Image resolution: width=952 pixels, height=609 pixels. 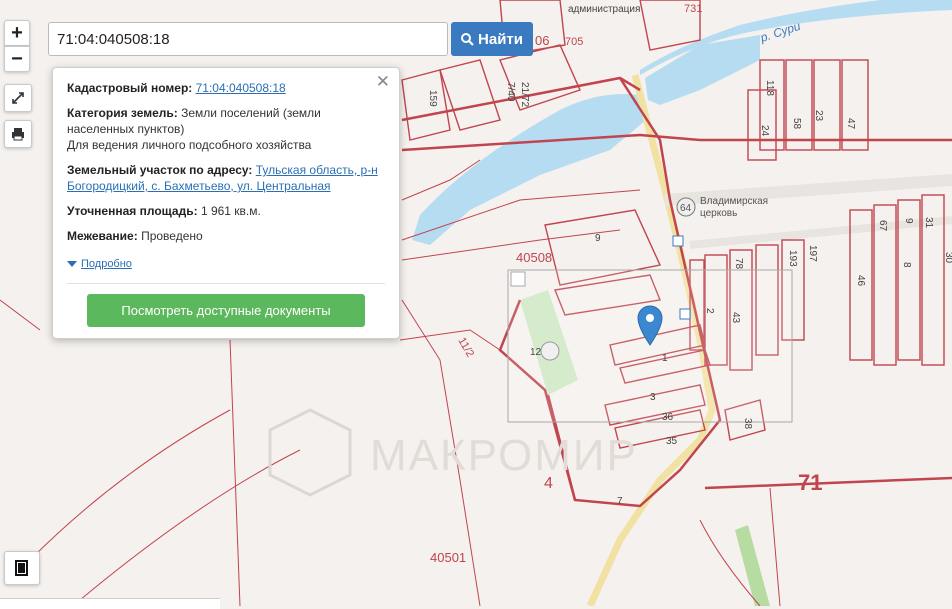 What do you see at coordinates (906, 265) in the screenshot?
I see `parcel-label: 8` at bounding box center [906, 265].